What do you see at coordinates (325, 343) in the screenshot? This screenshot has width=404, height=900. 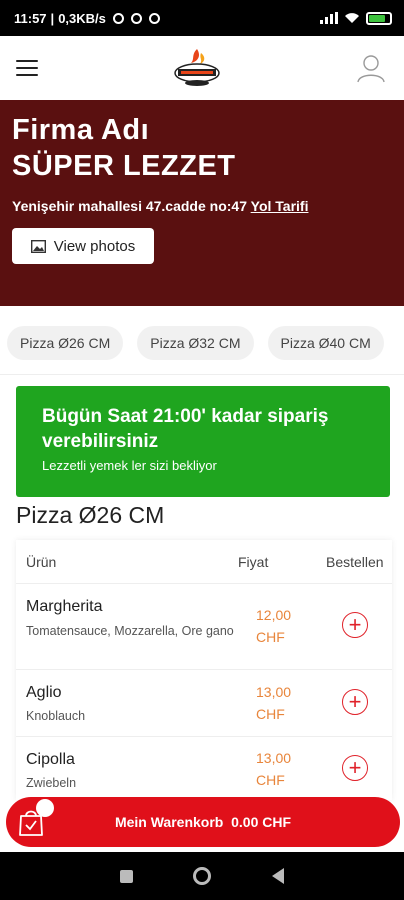 I see `tab-pizza-40: Pizza Ø40 CM` at bounding box center [325, 343].